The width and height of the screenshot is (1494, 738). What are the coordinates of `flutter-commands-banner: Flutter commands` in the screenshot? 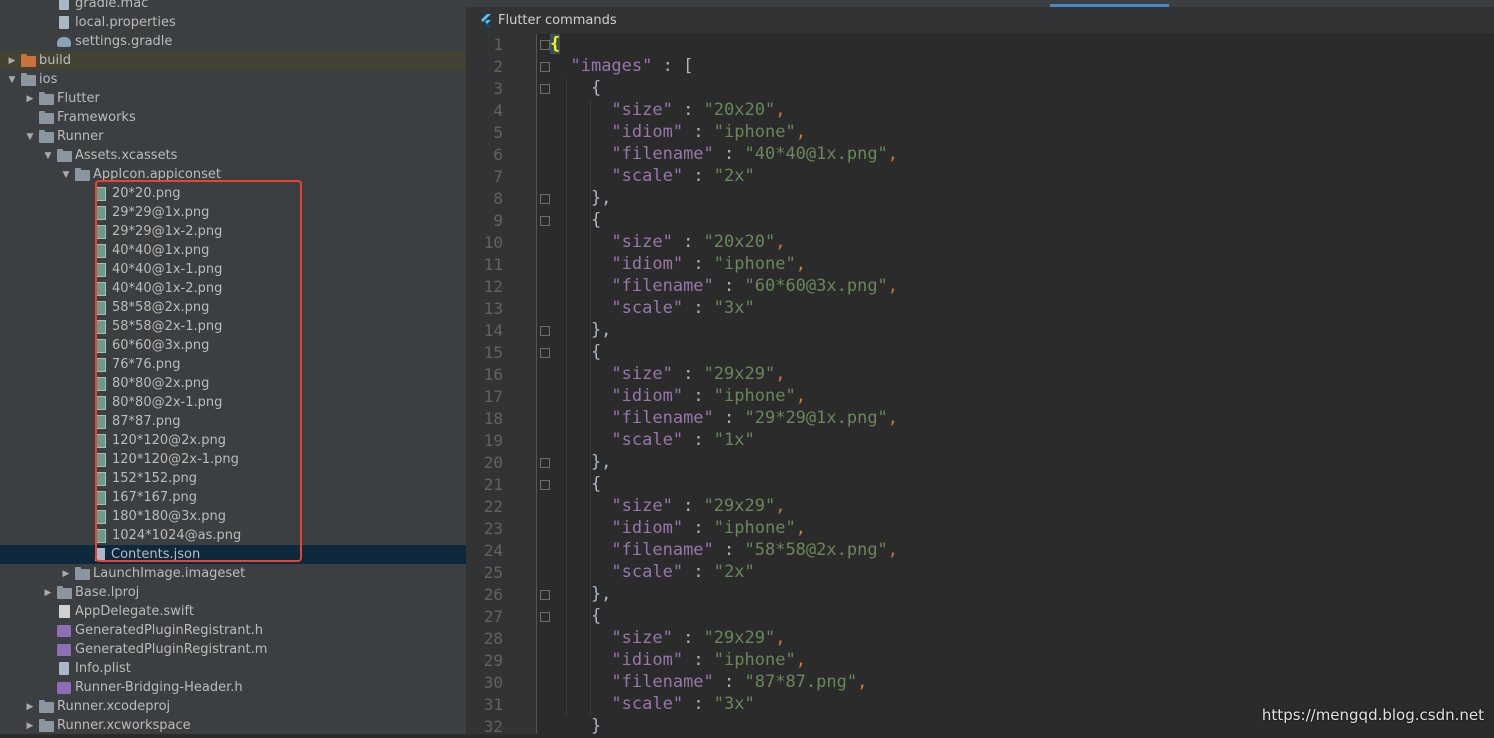 It's located at (980, 21).